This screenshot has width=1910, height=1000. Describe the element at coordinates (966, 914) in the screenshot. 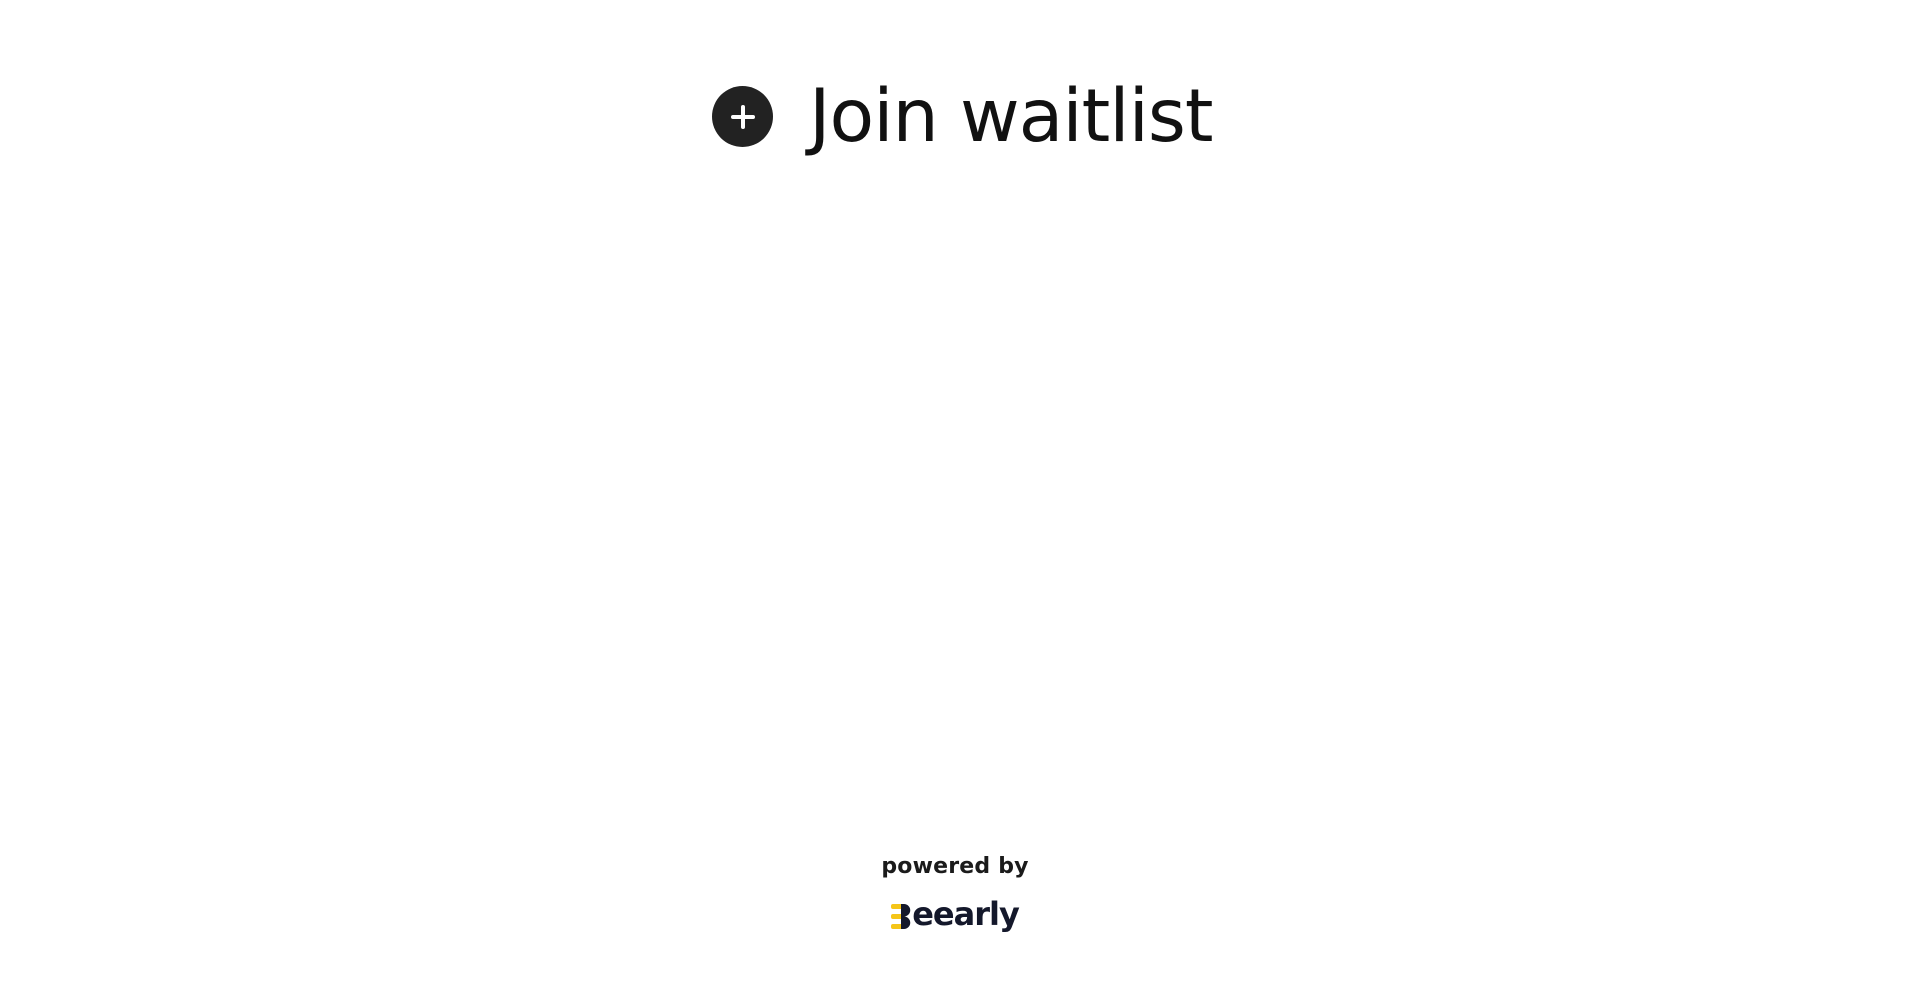

I see `brand-name: eearly` at that location.